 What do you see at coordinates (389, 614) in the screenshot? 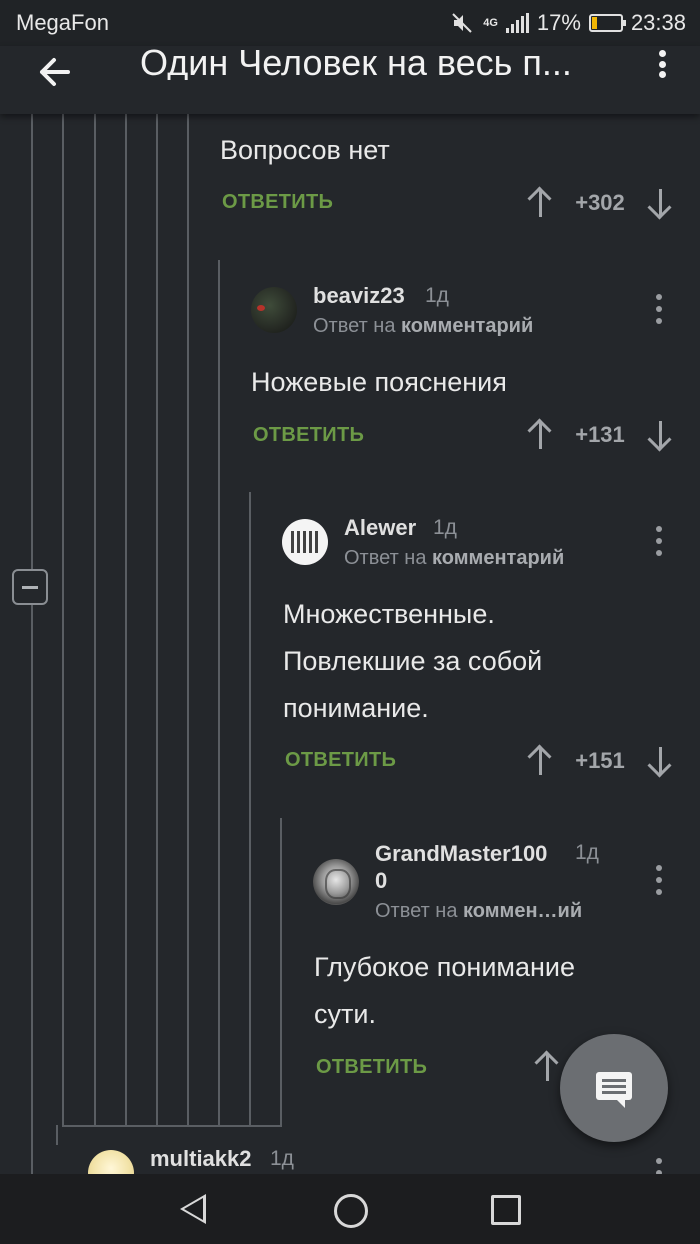
I see `comment-text-line: Множественные.` at bounding box center [389, 614].